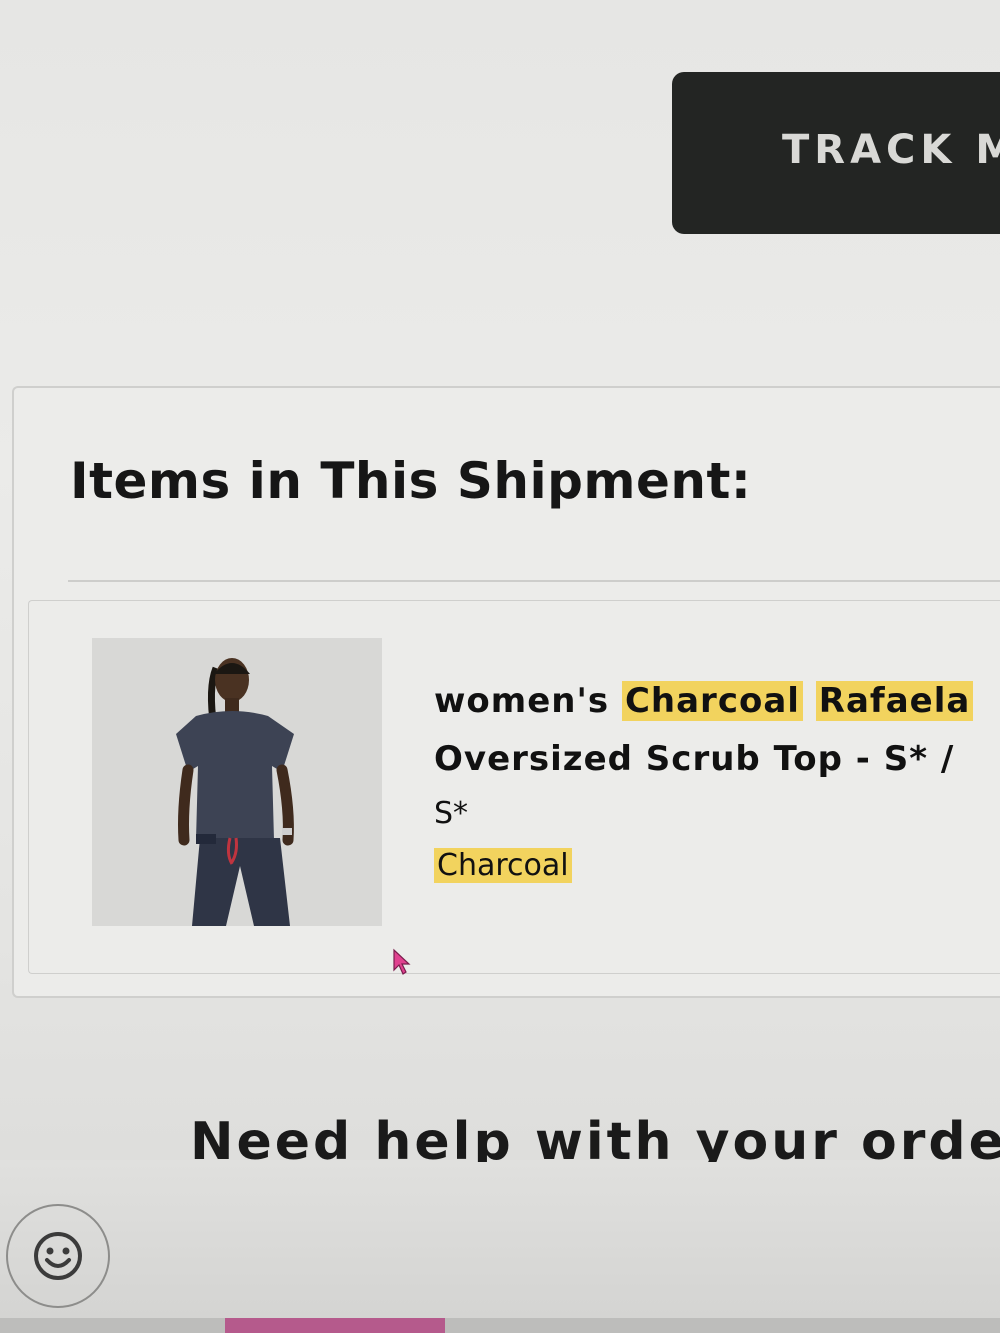 The image size is (1000, 1333). Describe the element at coordinates (403, 964) in the screenshot. I see `mouse-pointer-icon` at that location.